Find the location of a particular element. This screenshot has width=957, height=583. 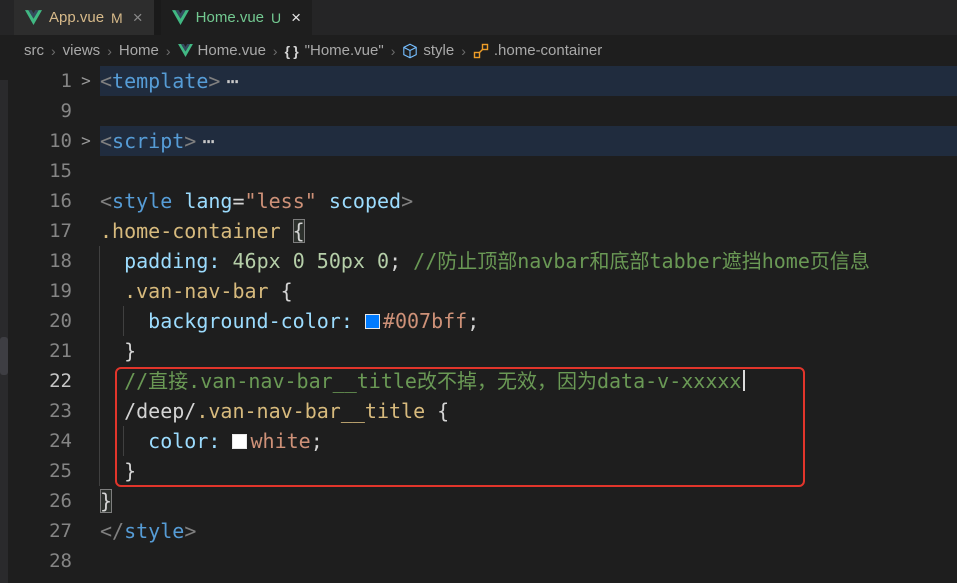

breadcrumb-label: src is located at coordinates (34, 50).